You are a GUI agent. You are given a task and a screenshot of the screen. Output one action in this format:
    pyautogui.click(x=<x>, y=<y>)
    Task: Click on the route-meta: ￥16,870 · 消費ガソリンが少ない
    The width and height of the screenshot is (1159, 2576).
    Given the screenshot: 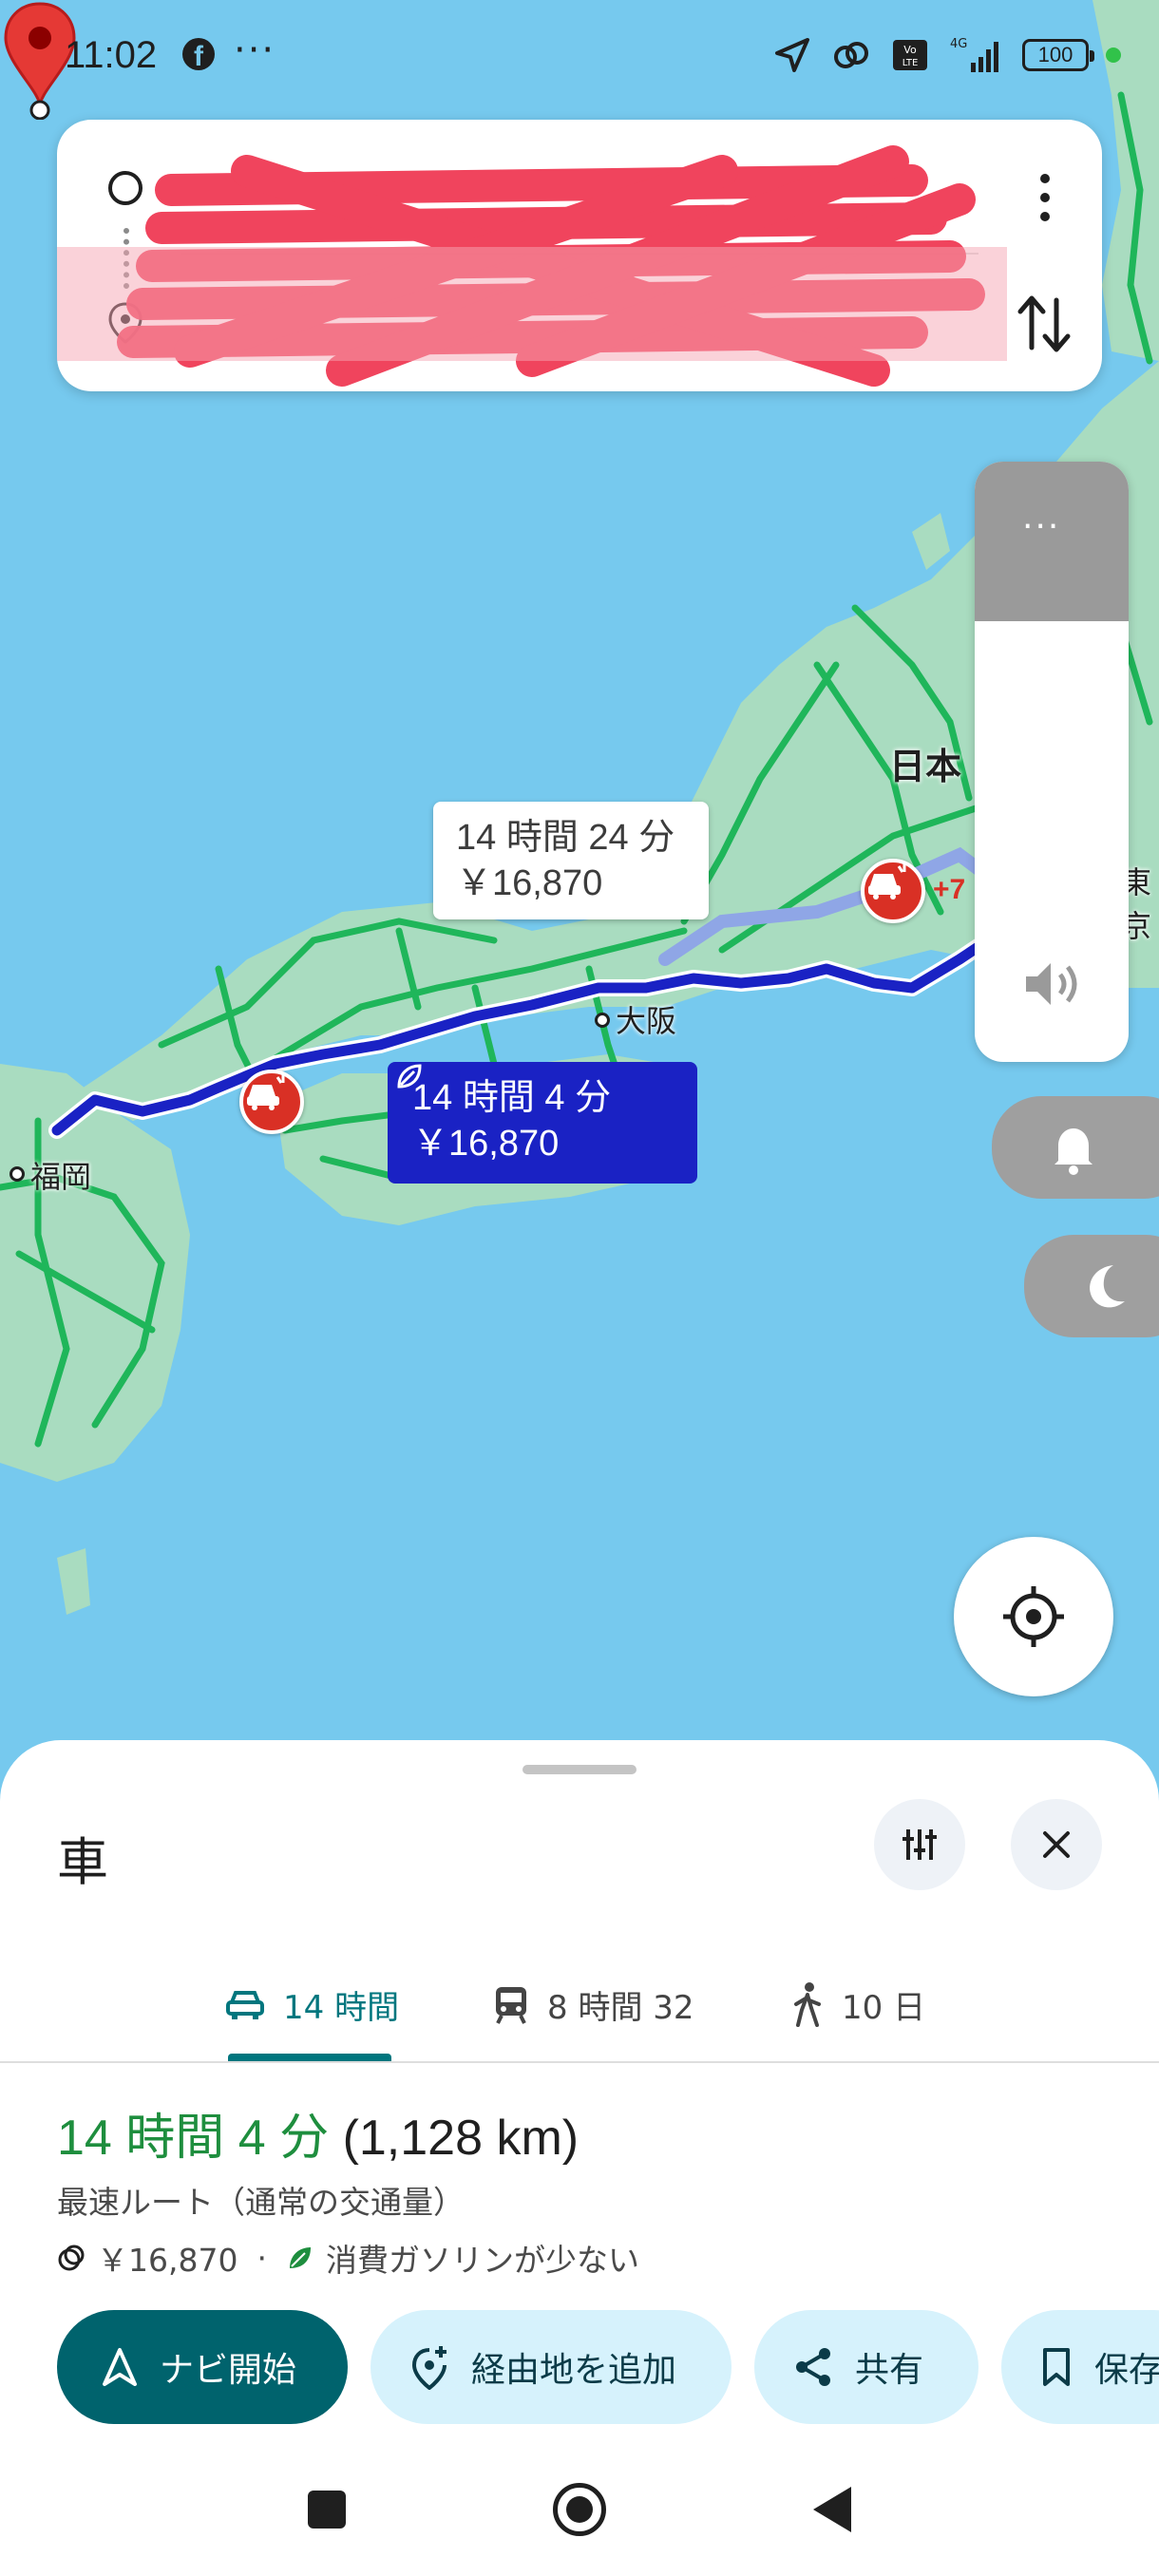 What is the action you would take?
    pyautogui.click(x=348, y=2258)
    